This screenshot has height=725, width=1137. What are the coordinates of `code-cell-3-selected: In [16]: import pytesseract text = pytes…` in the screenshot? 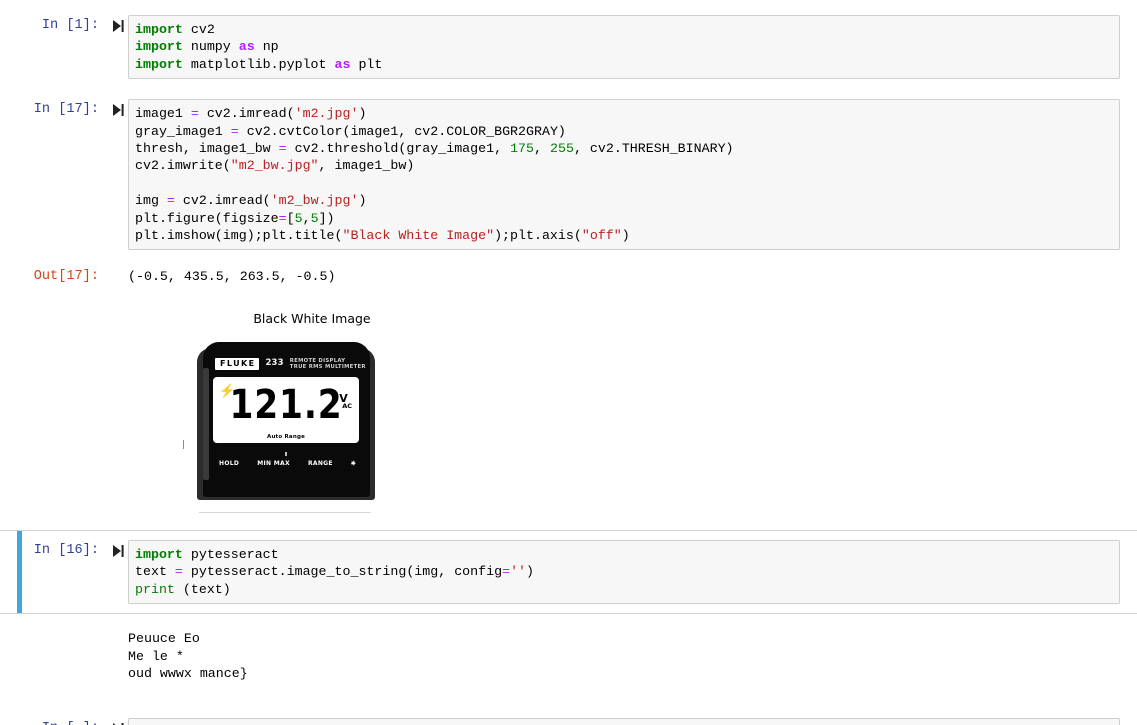 It's located at (568, 572).